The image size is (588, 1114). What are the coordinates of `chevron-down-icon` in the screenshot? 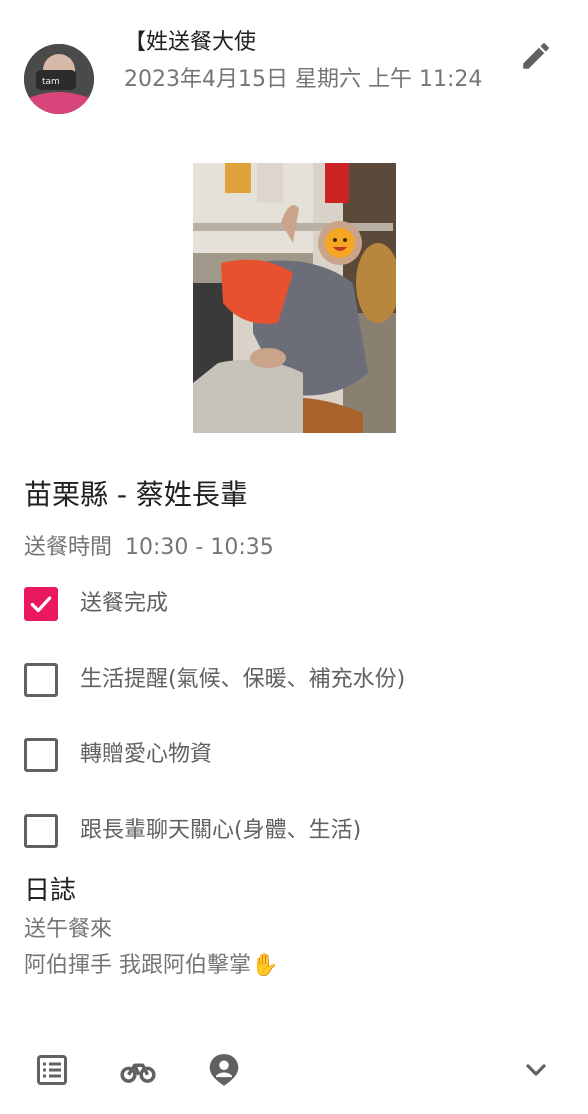 It's located at (536, 1070).